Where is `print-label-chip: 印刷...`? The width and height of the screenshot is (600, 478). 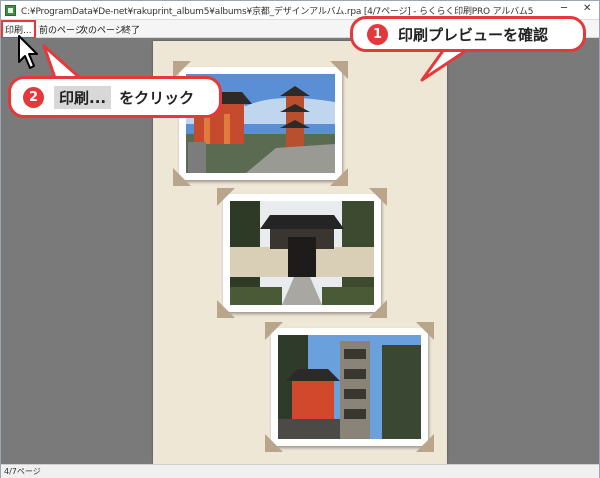 print-label-chip: 印刷... is located at coordinates (83, 97).